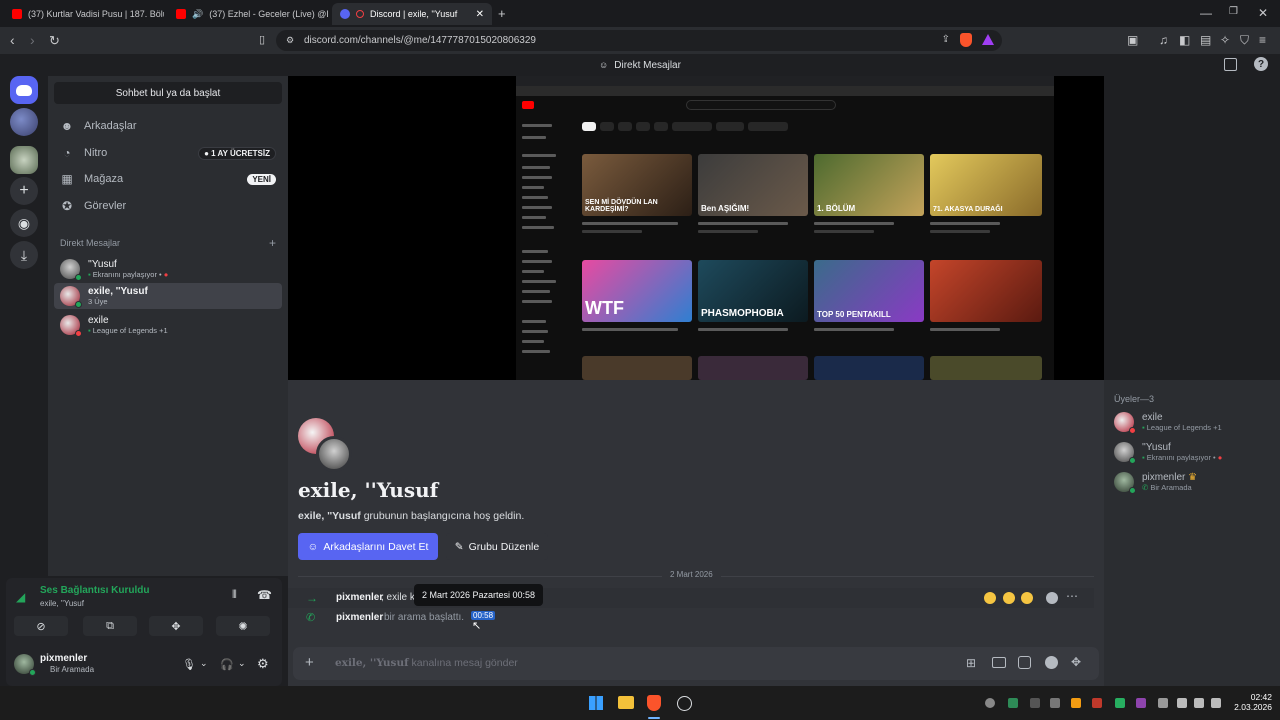 Image resolution: width=1280 pixels, height=720 pixels. I want to click on invite-friends-button: ☺ Arkadaşlarını Davet Et, so click(368, 546).